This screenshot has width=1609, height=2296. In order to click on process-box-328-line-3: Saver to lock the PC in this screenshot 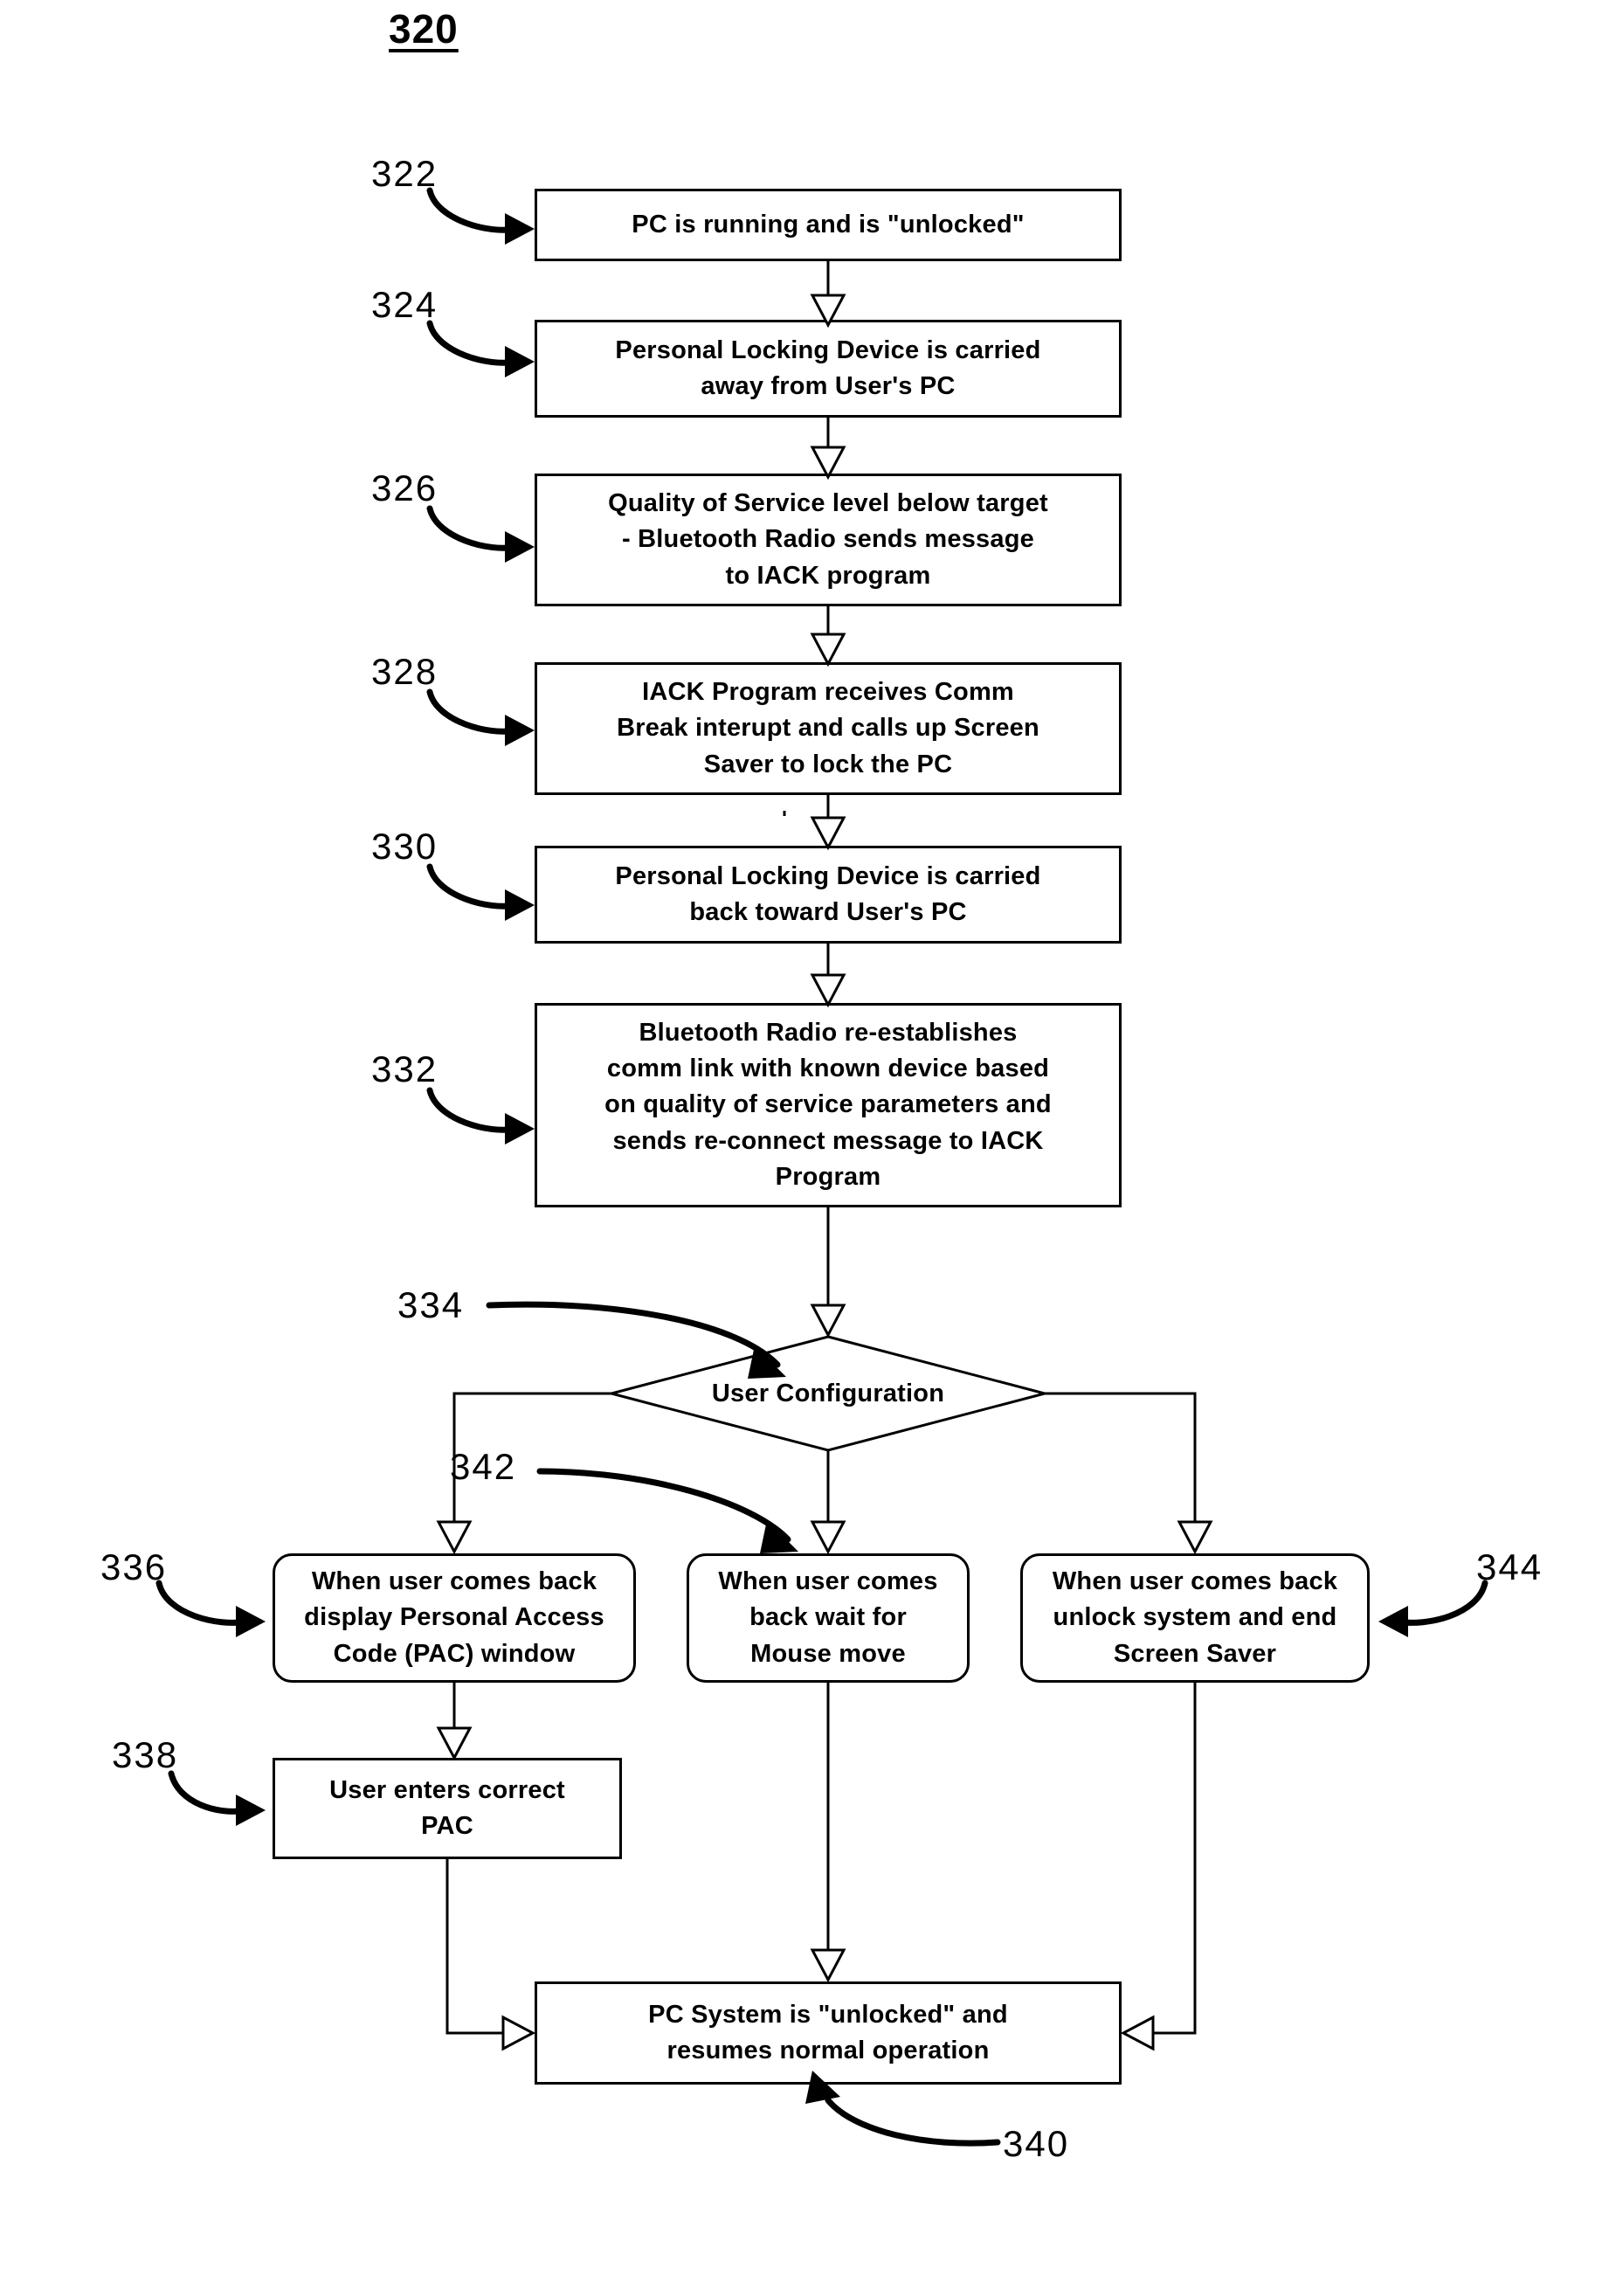, I will do `click(828, 764)`.